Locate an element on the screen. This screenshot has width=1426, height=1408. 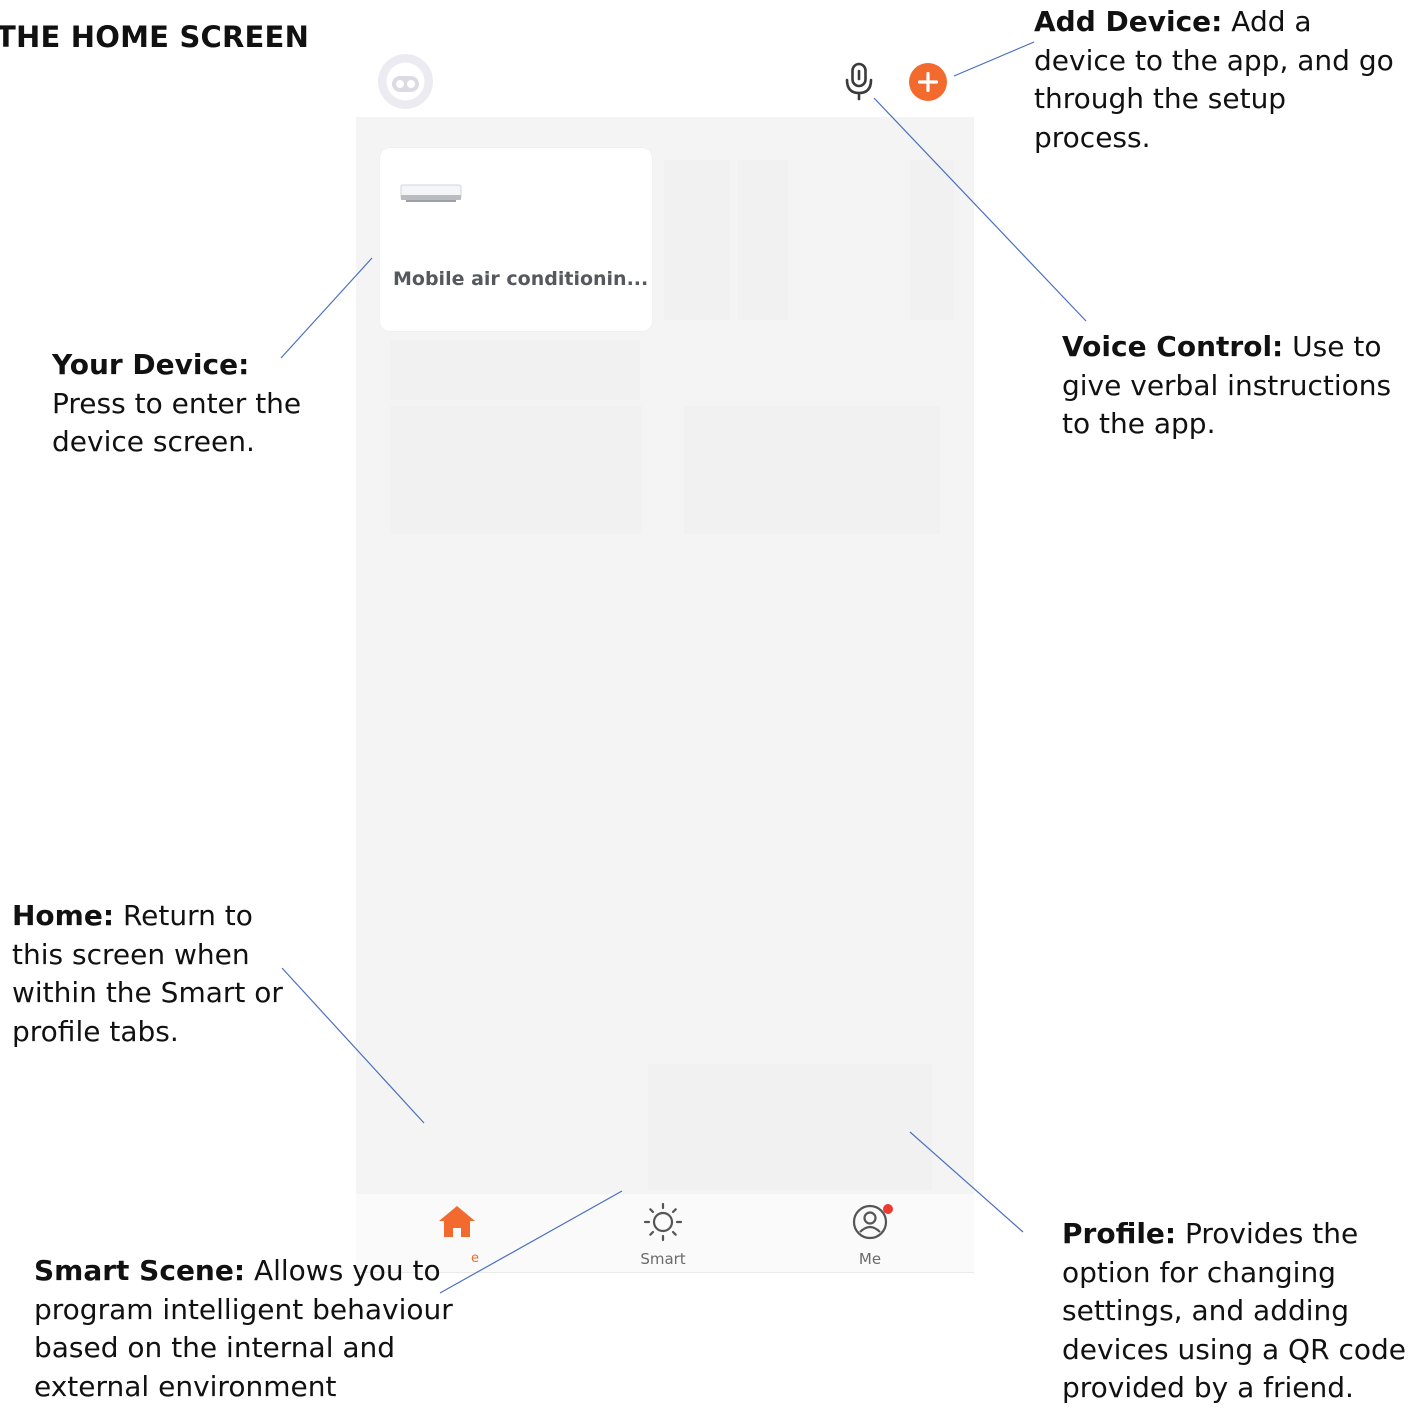
annotation-text: give verbal instructions is located at coordinates (1227, 385).